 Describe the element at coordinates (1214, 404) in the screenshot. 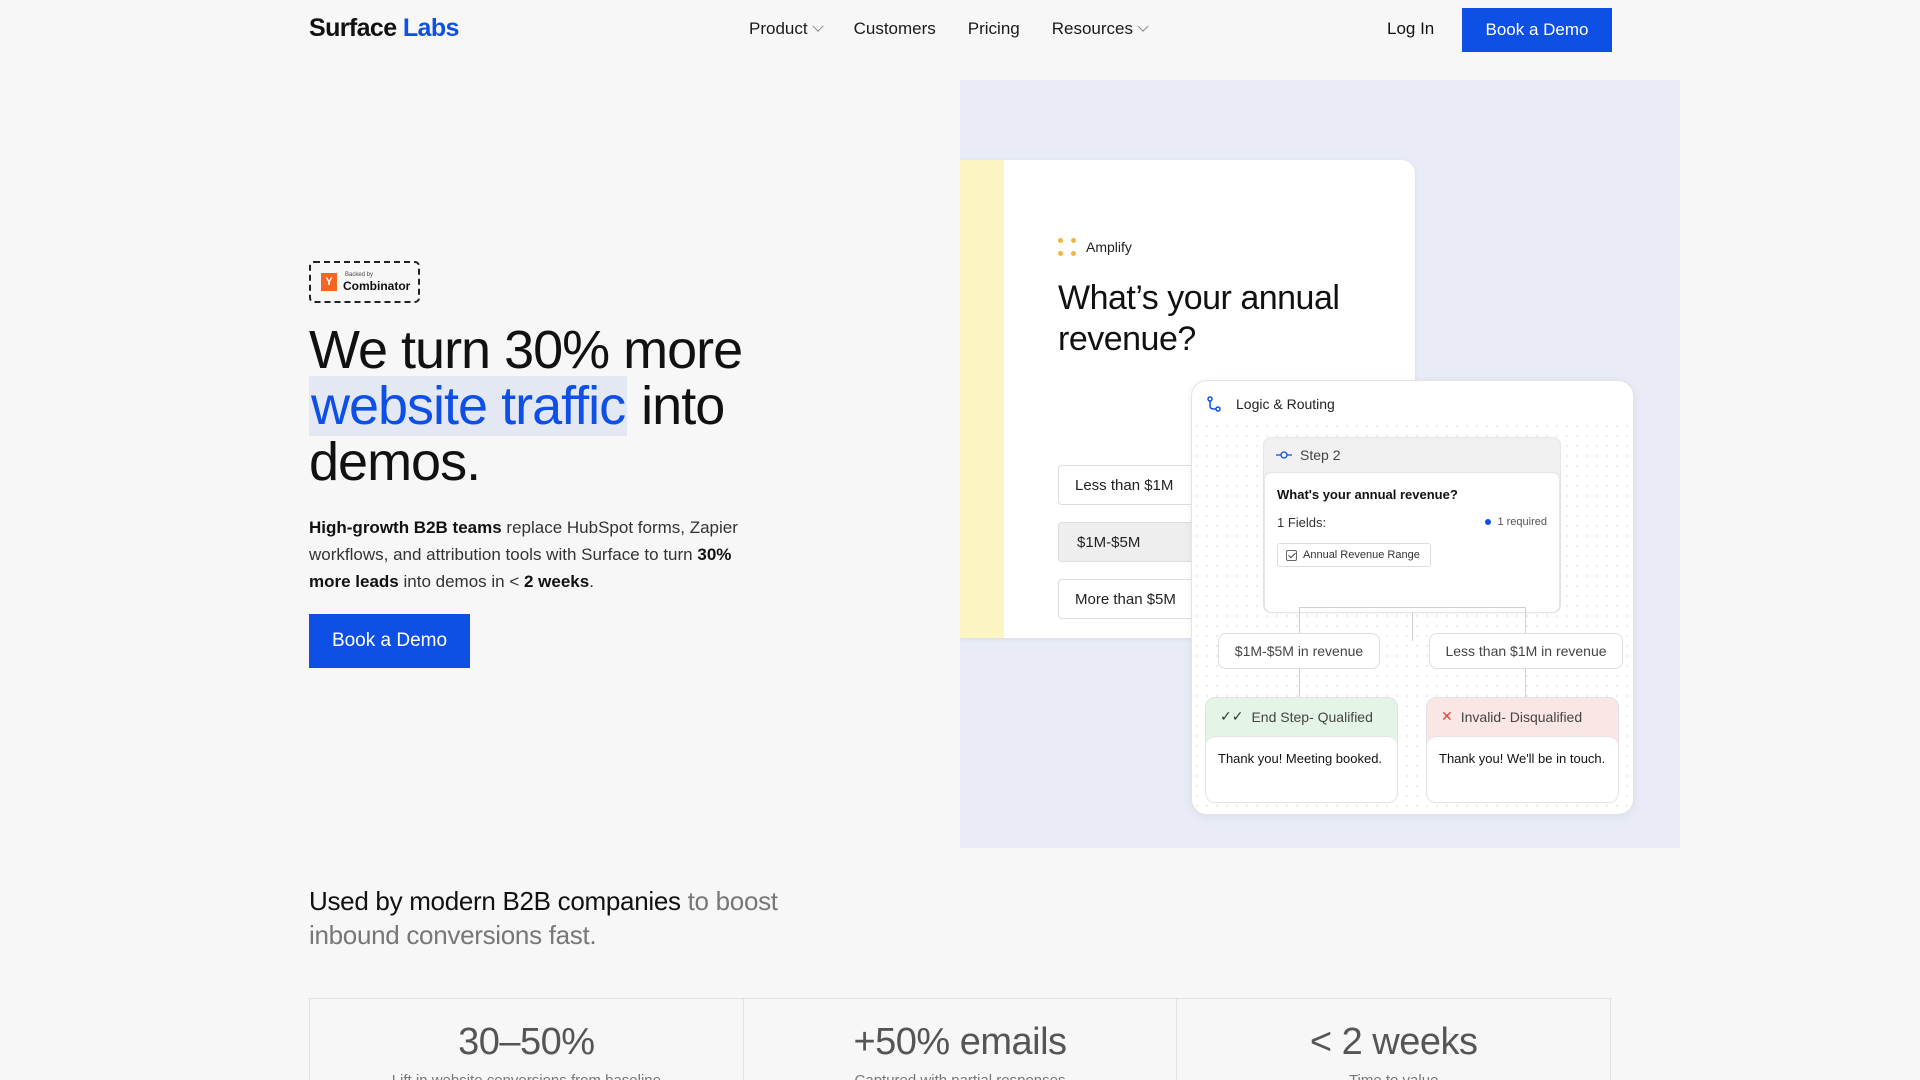

I see `routing-icon` at that location.